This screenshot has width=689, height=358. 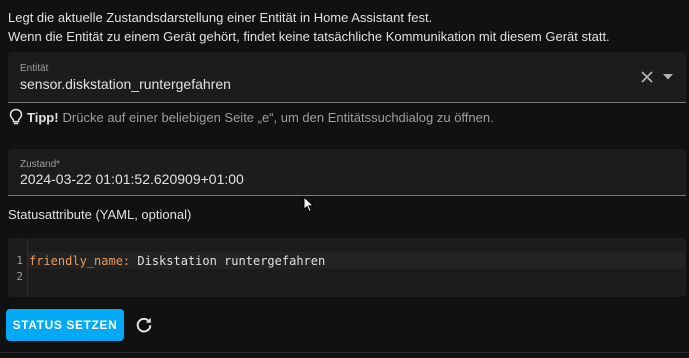 I want to click on entity-field-value: sensor.diskstation_runtergefahren, so click(x=125, y=84).